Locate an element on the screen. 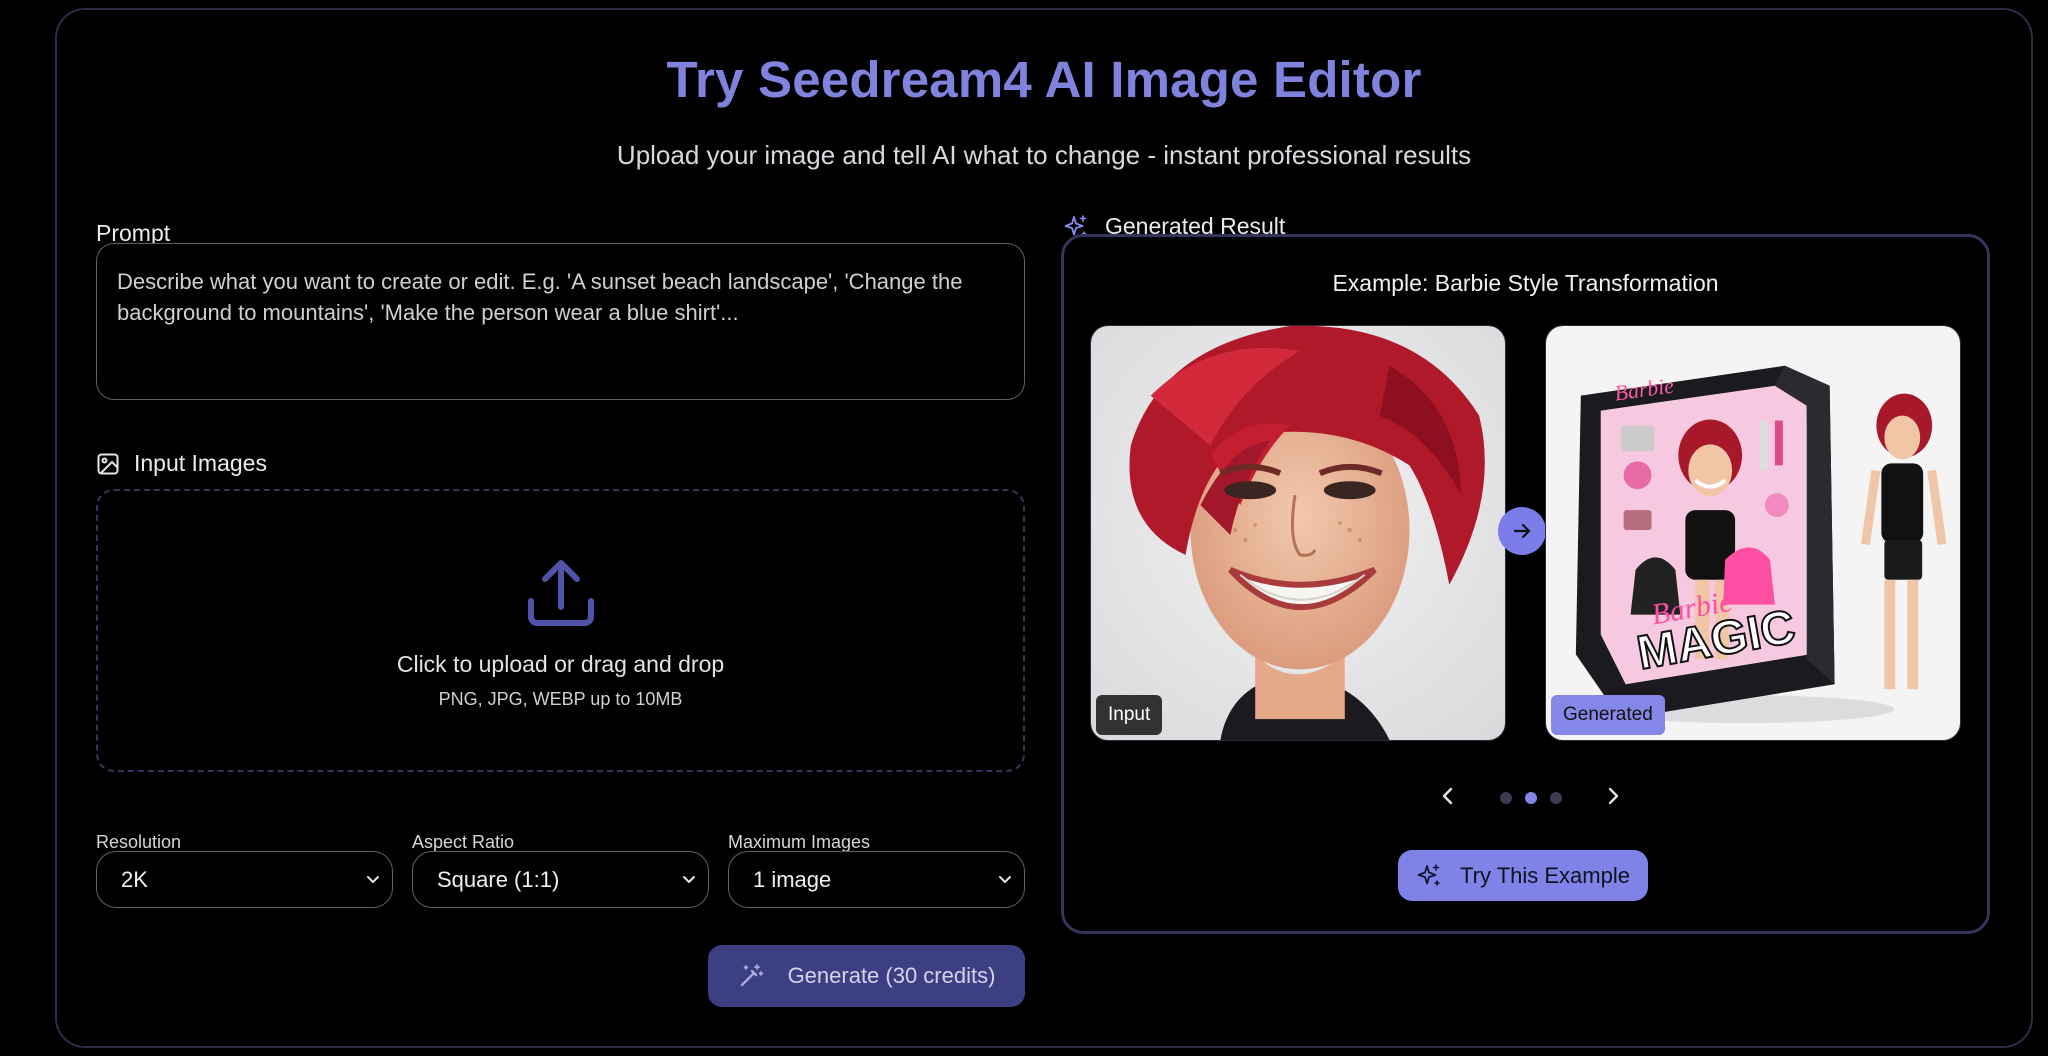  arrow-right-icon is located at coordinates (1522, 531).